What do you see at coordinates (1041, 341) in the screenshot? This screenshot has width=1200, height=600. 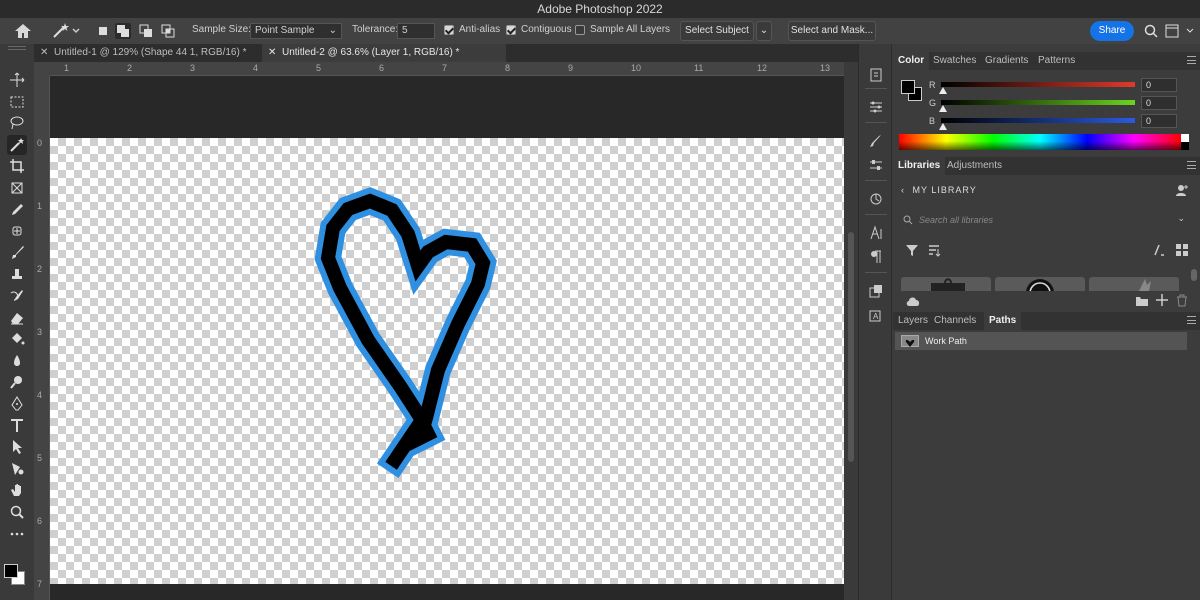 I see `path-item-work-path: Work Path` at bounding box center [1041, 341].